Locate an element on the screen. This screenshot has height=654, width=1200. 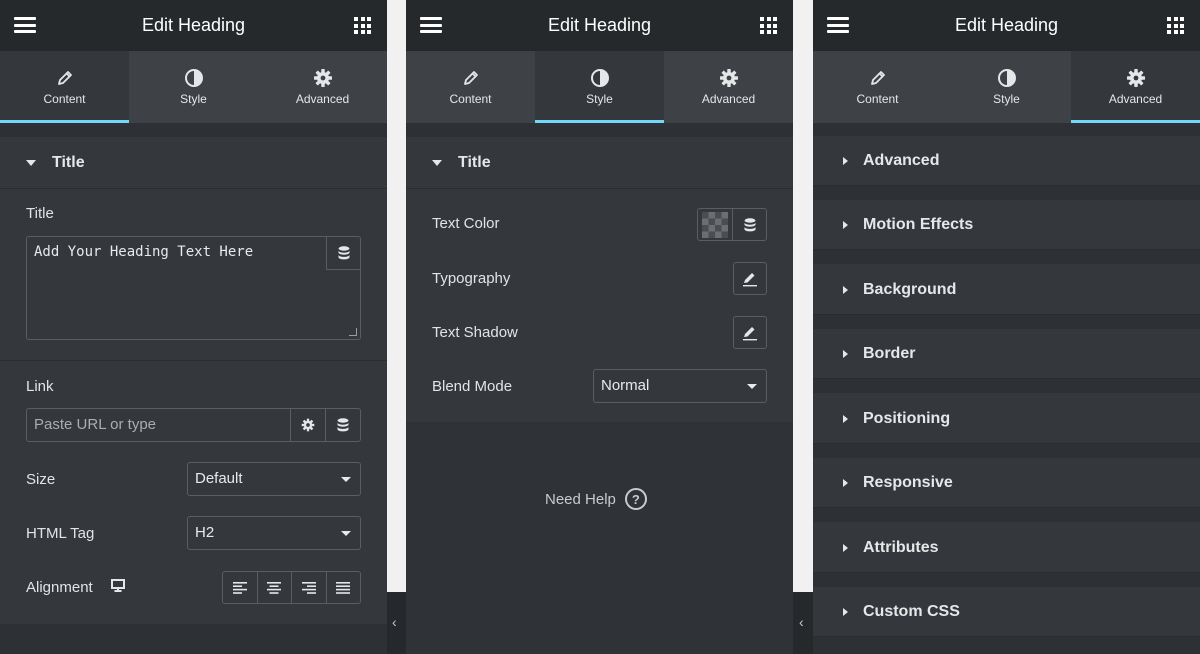
panel-title: Edit Heading is located at coordinates (1006, 25).